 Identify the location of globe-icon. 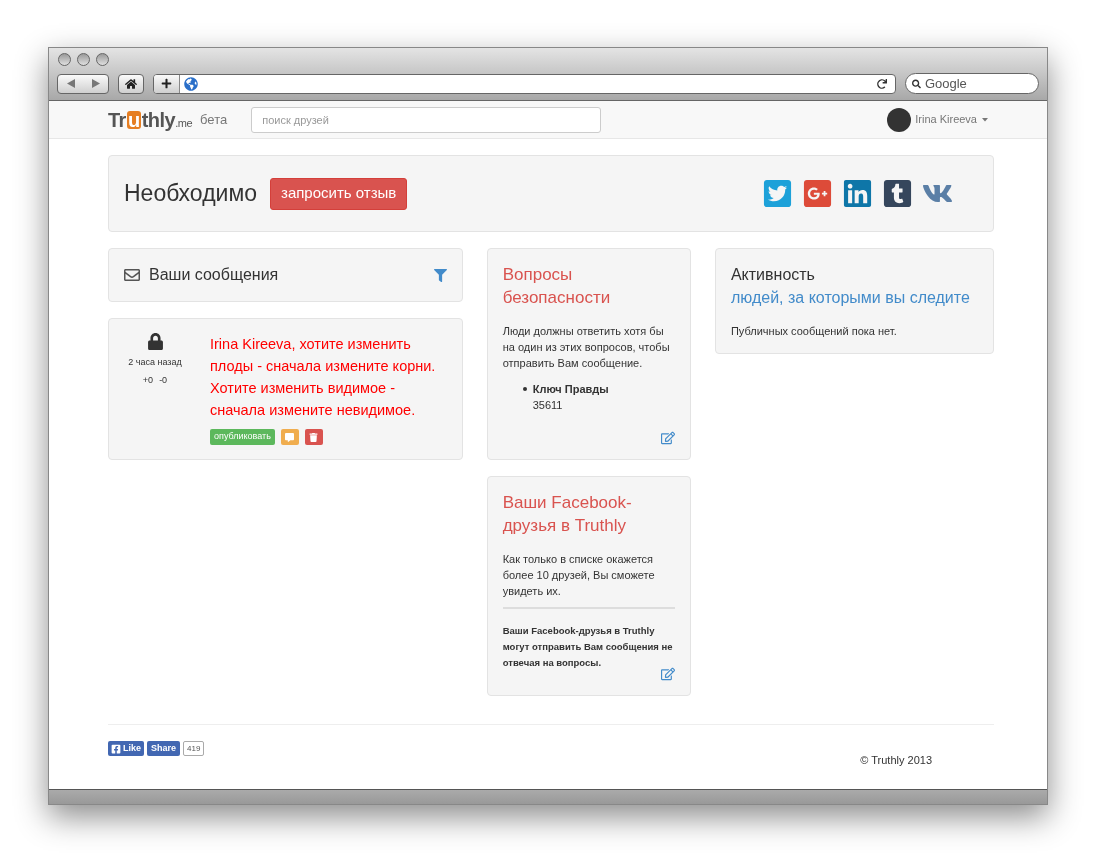
(191, 83).